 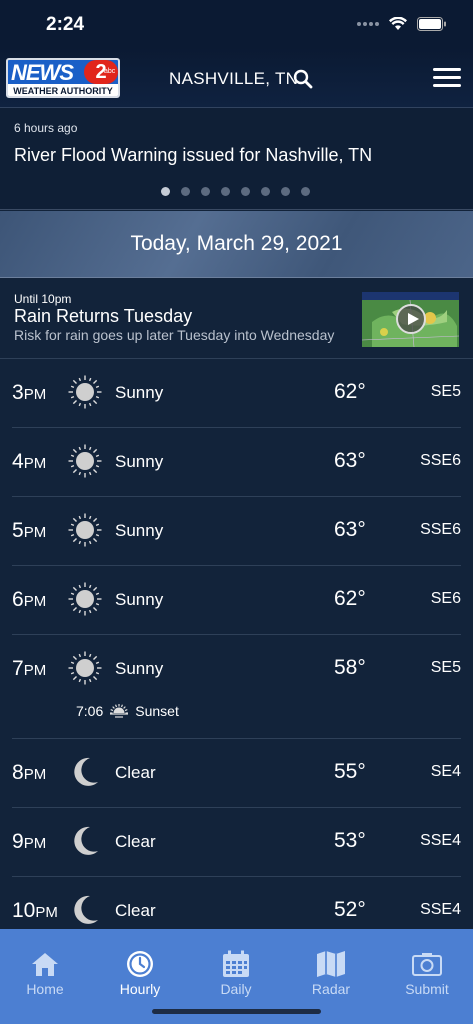 What do you see at coordinates (18, 668) in the screenshot?
I see `hour-value: 7` at bounding box center [18, 668].